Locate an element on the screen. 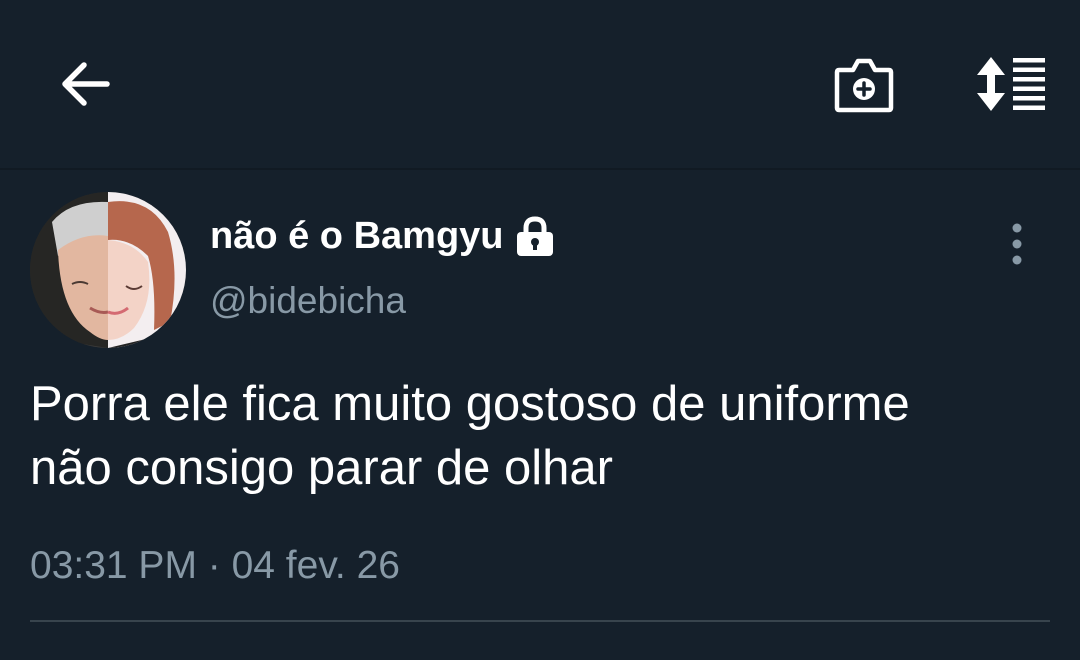  tweet-divider is located at coordinates (540, 621).